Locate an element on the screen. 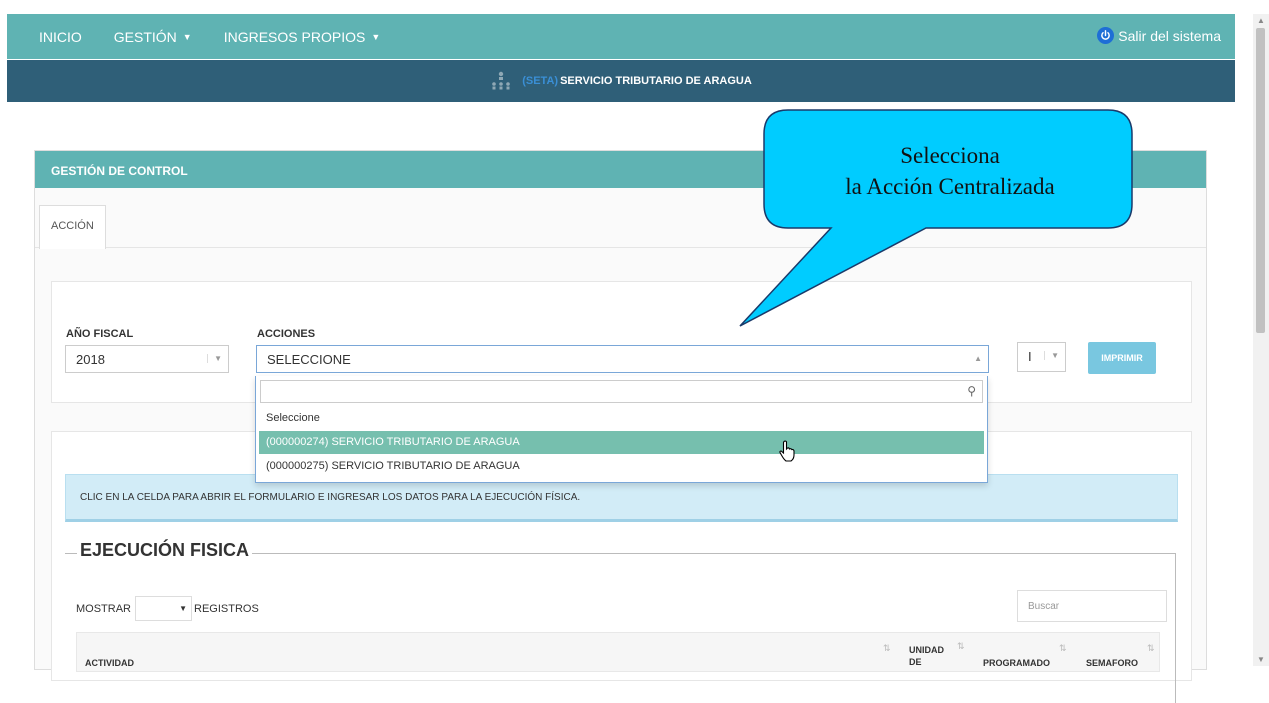 This screenshot has width=1269, height=703. org-tree-icon is located at coordinates (501, 80).